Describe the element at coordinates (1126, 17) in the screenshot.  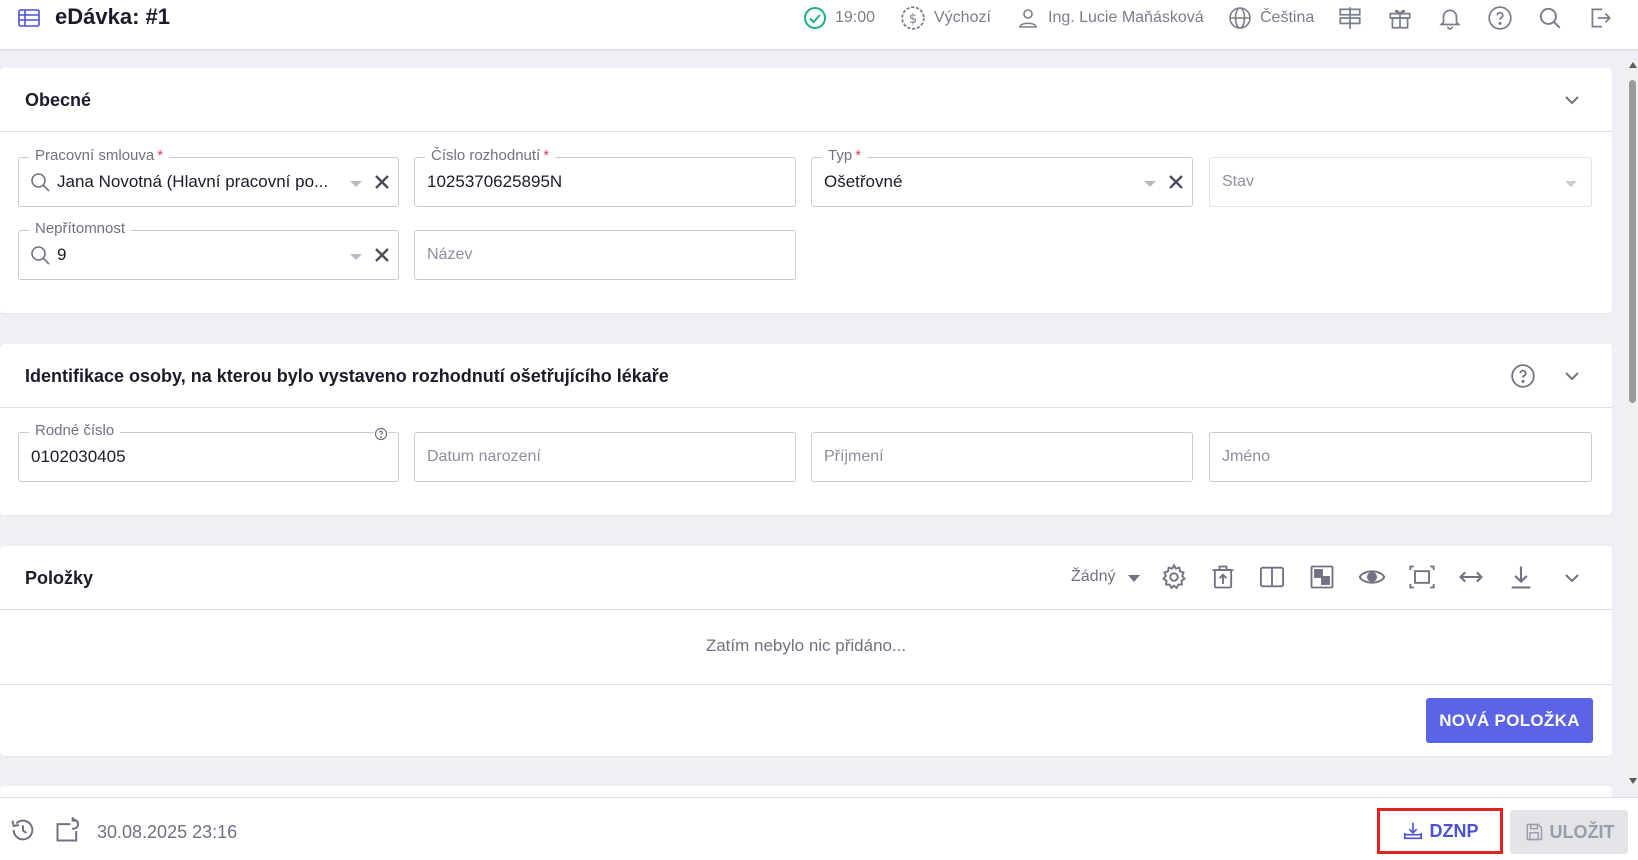
I see `user-name: Ing. Lucie Maňásková` at that location.